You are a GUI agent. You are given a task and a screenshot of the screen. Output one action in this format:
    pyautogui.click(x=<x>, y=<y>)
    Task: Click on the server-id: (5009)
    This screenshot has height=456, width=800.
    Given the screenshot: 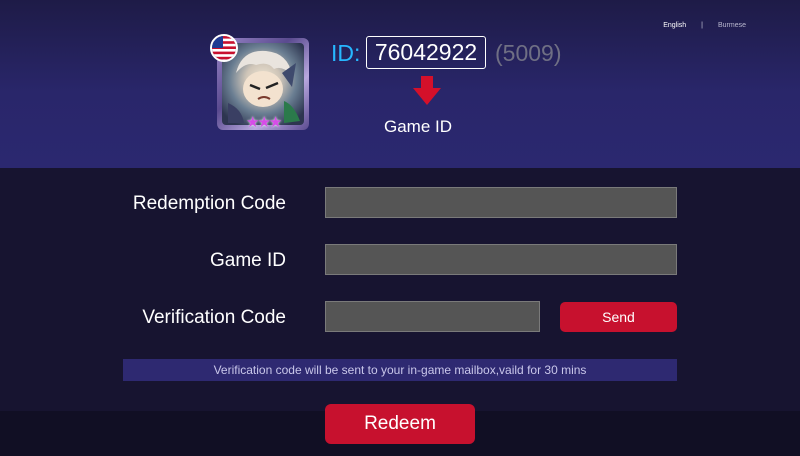 What is the action you would take?
    pyautogui.click(x=528, y=53)
    